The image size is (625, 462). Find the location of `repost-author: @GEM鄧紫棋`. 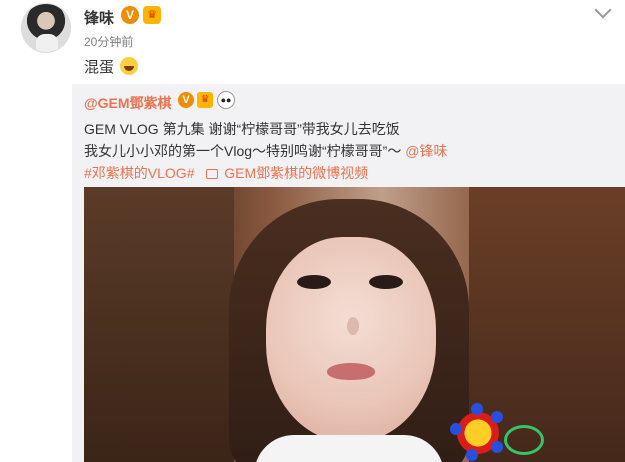

repost-author: @GEM鄧紫棋 is located at coordinates (128, 103).